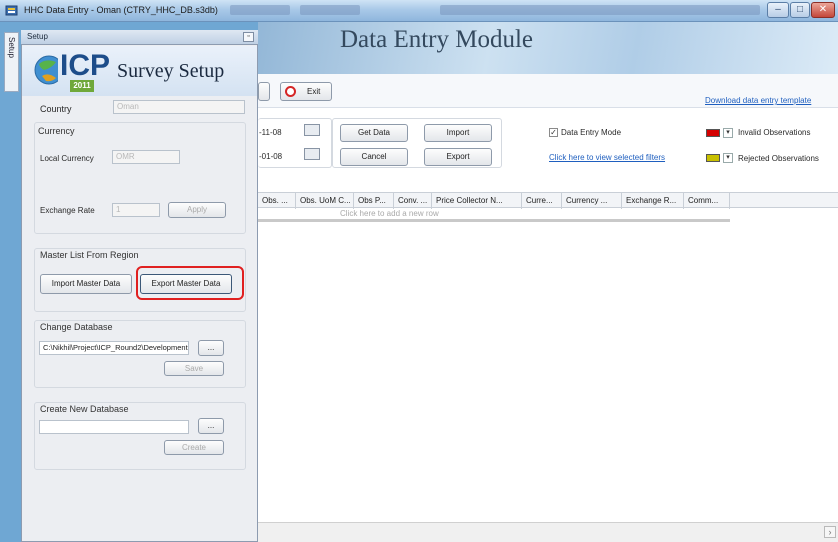 The width and height of the screenshot is (838, 542). What do you see at coordinates (306, 91) in the screenshot?
I see `exit-button: Exit` at bounding box center [306, 91].